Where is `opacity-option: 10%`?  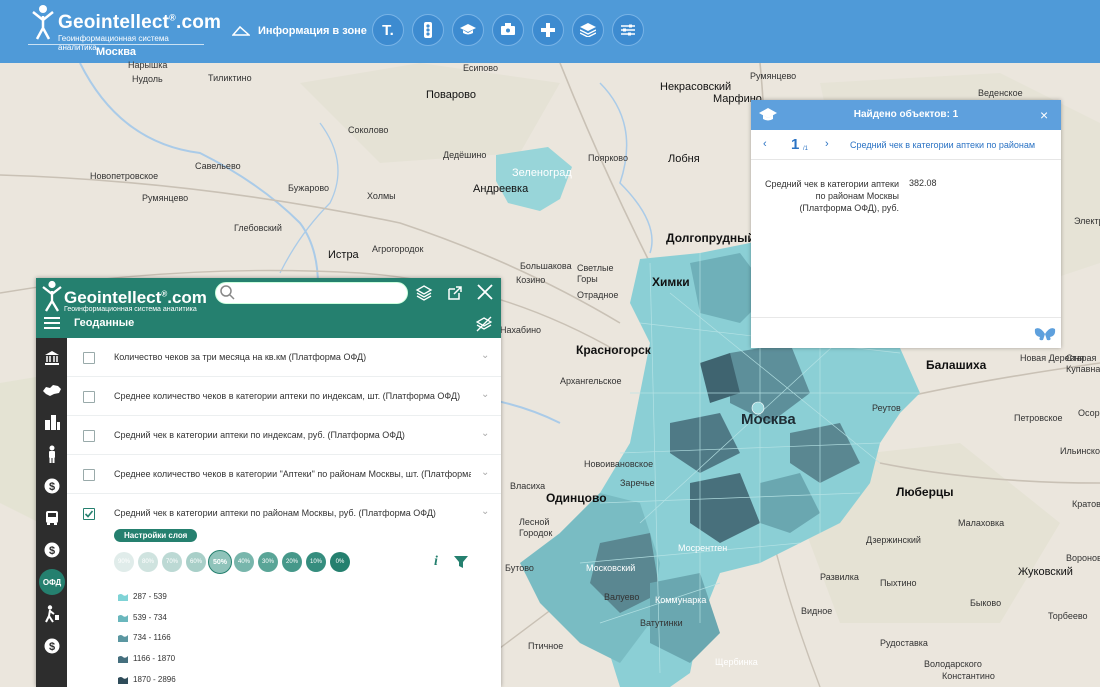
opacity-option: 10% is located at coordinates (316, 562).